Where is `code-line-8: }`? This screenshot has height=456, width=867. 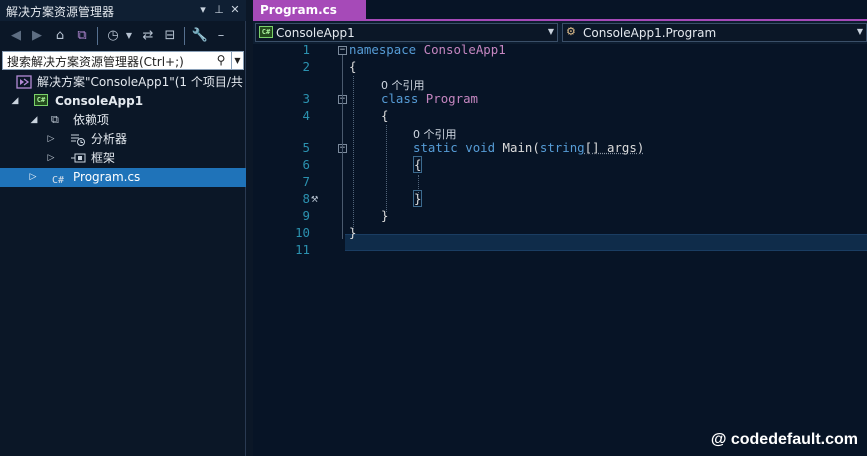 code-line-8: } is located at coordinates (418, 198).